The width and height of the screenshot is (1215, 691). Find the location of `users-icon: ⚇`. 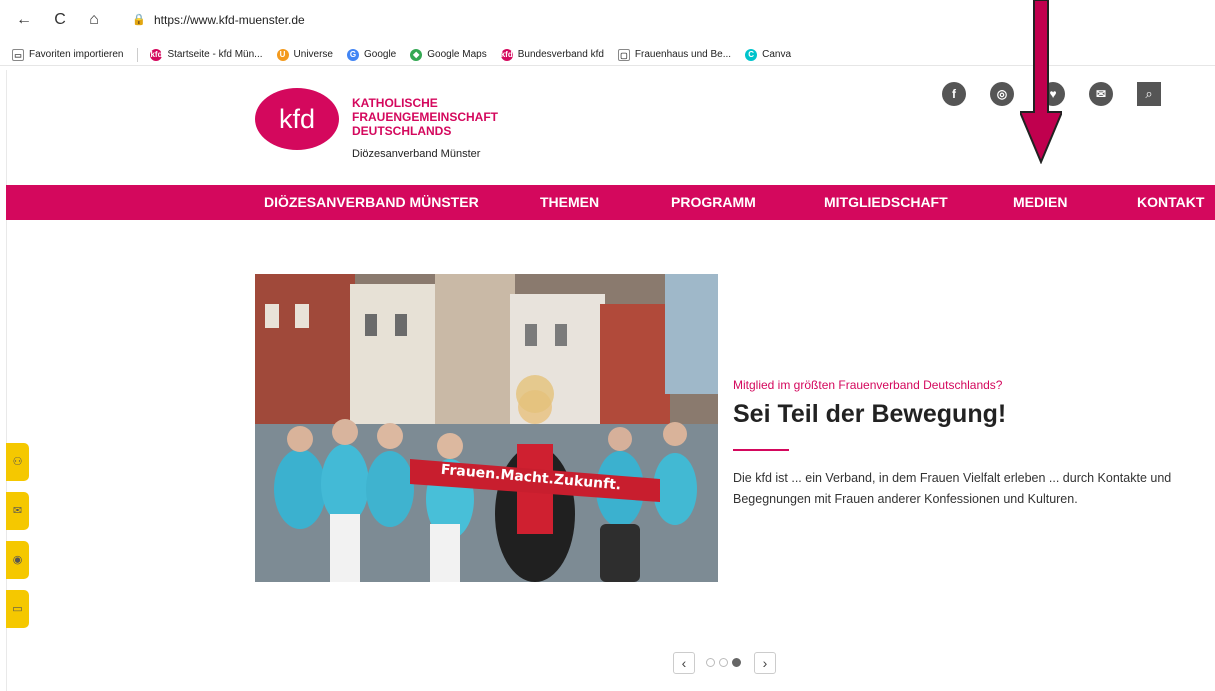

users-icon: ⚇ is located at coordinates (17, 462).